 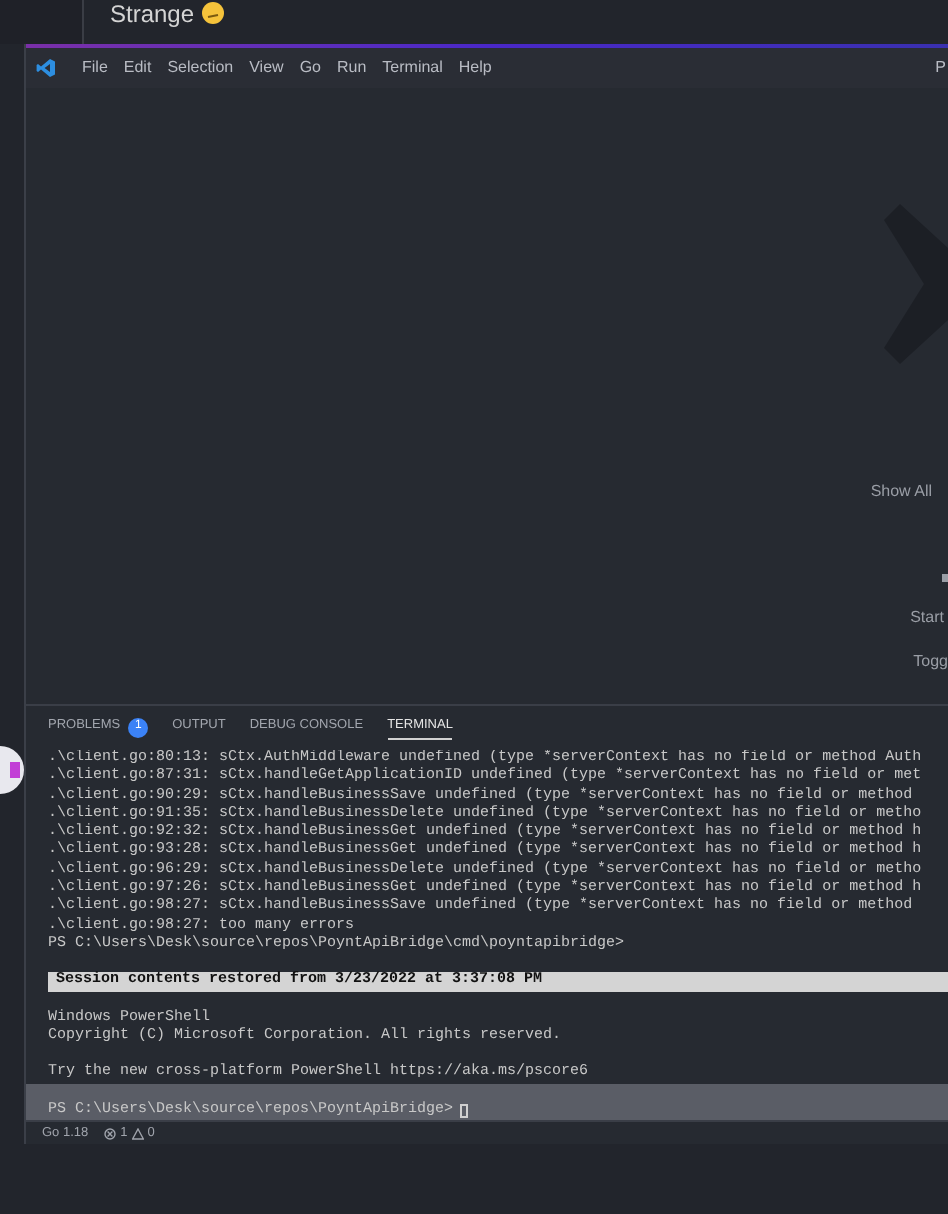 I want to click on menu-item: Go, so click(x=310, y=68).